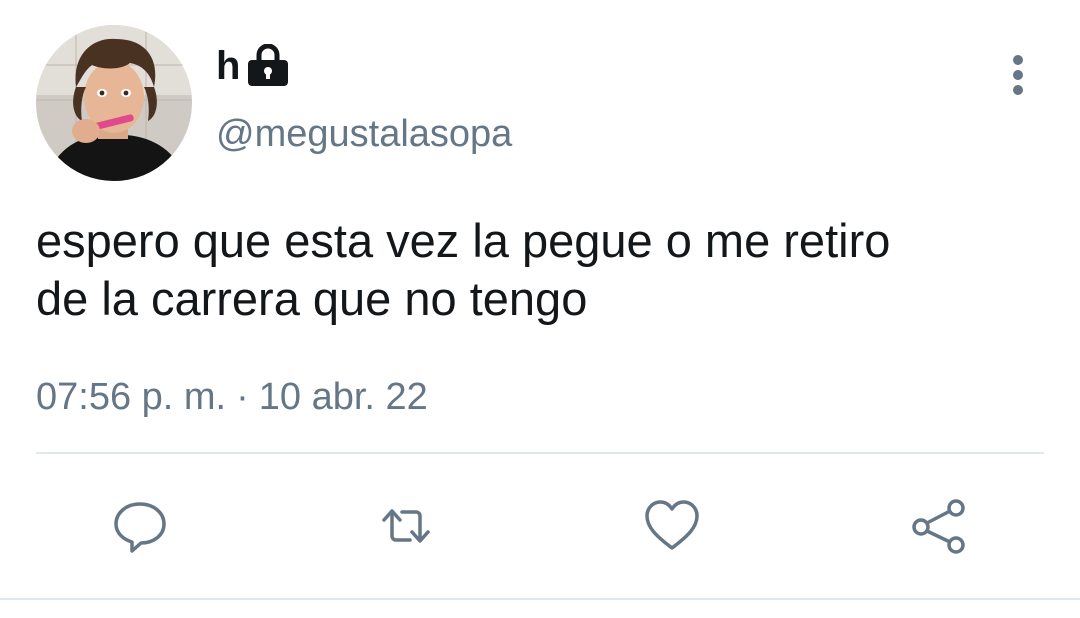 This screenshot has width=1080, height=618. I want to click on retweet-icon, so click(406, 526).